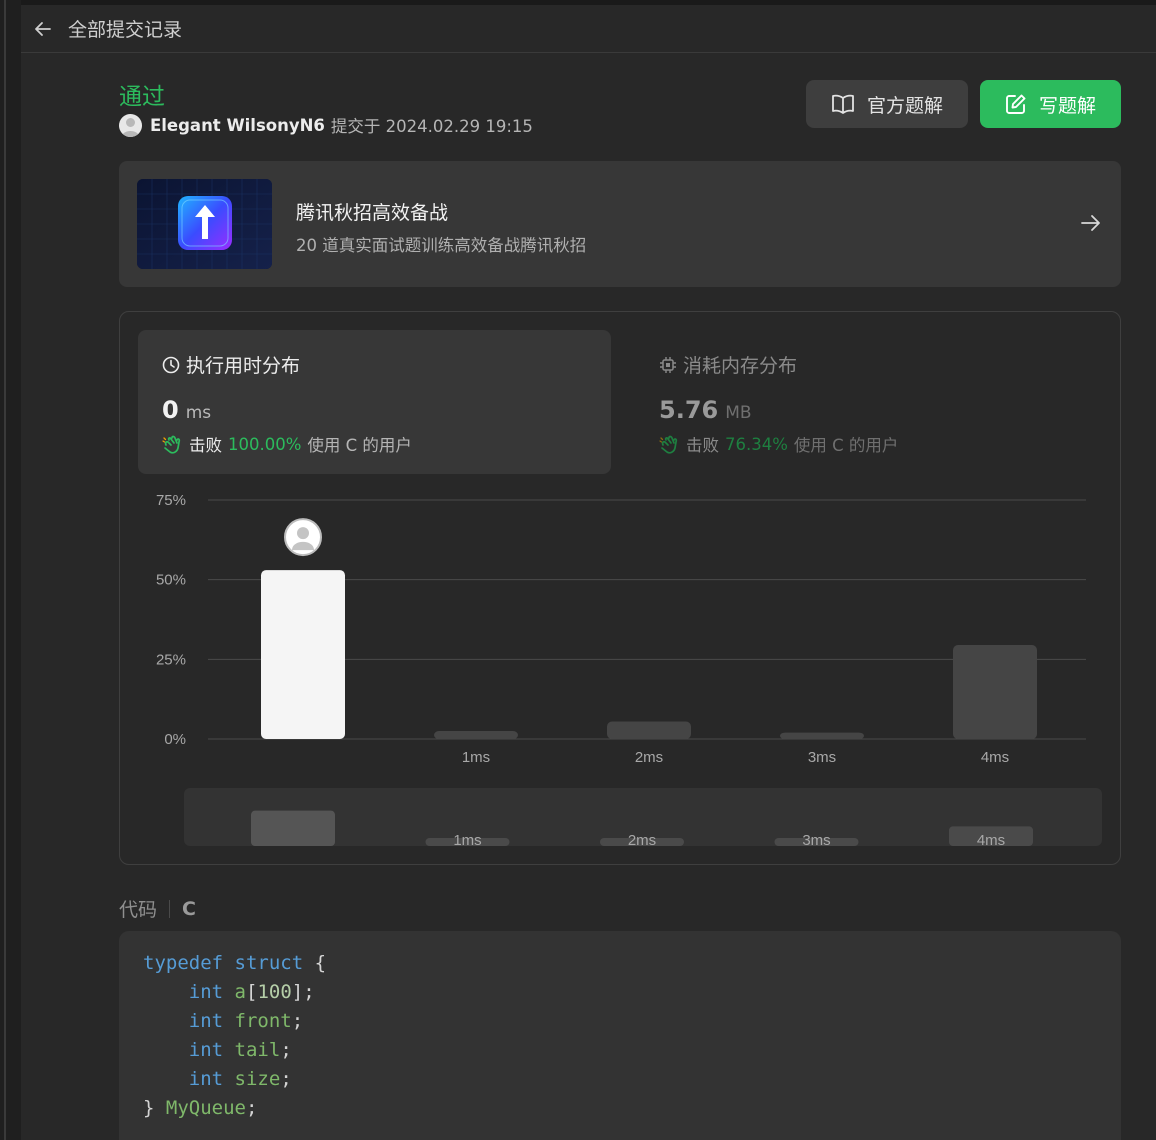 Image resolution: width=1156 pixels, height=1140 pixels. Describe the element at coordinates (843, 104) in the screenshot. I see `book-icon` at that location.